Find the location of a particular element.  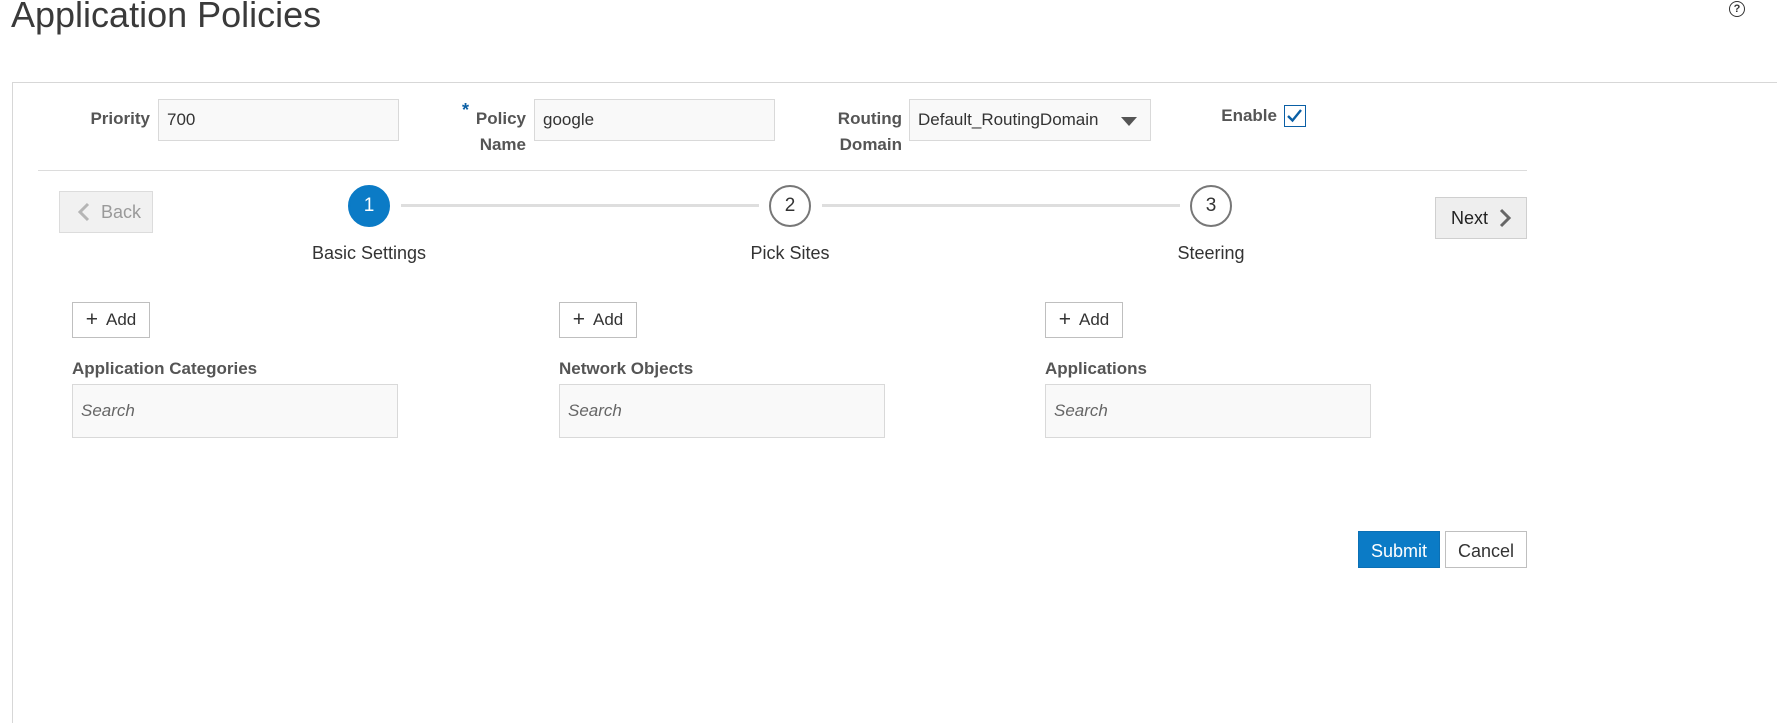

routing-domain-label-line1: Routing is located at coordinates (869, 118).